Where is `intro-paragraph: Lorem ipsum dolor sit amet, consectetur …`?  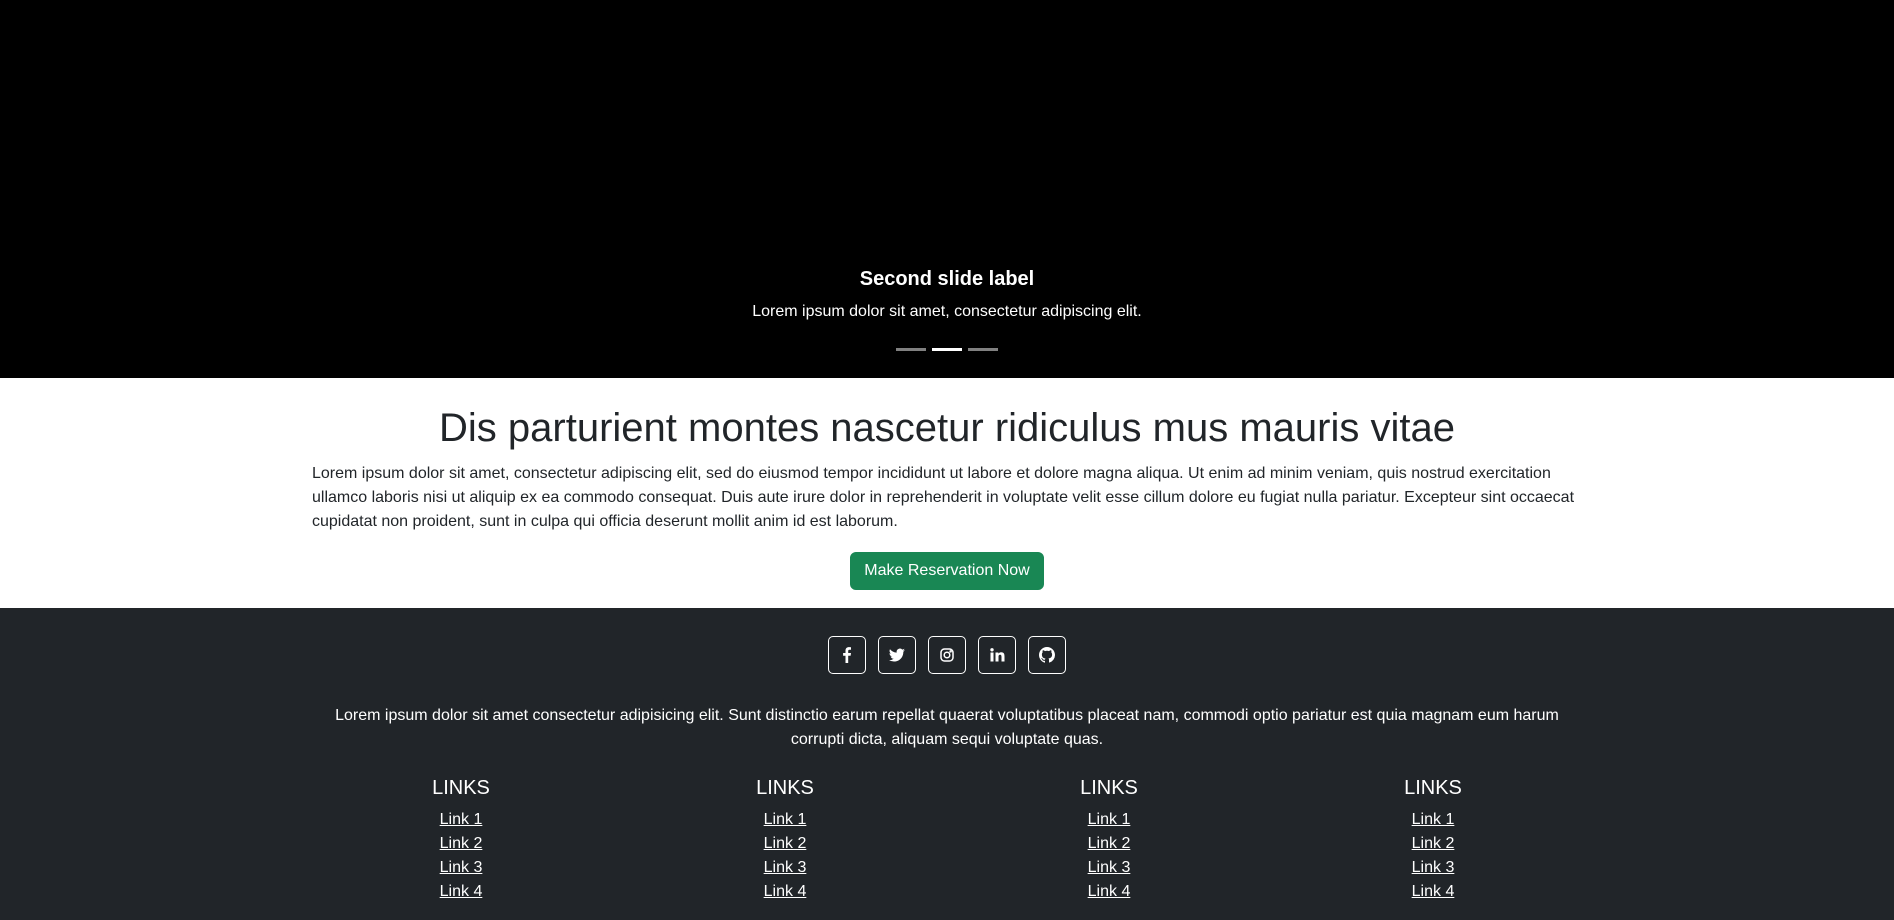 intro-paragraph: Lorem ipsum dolor sit amet, consectetur … is located at coordinates (943, 497).